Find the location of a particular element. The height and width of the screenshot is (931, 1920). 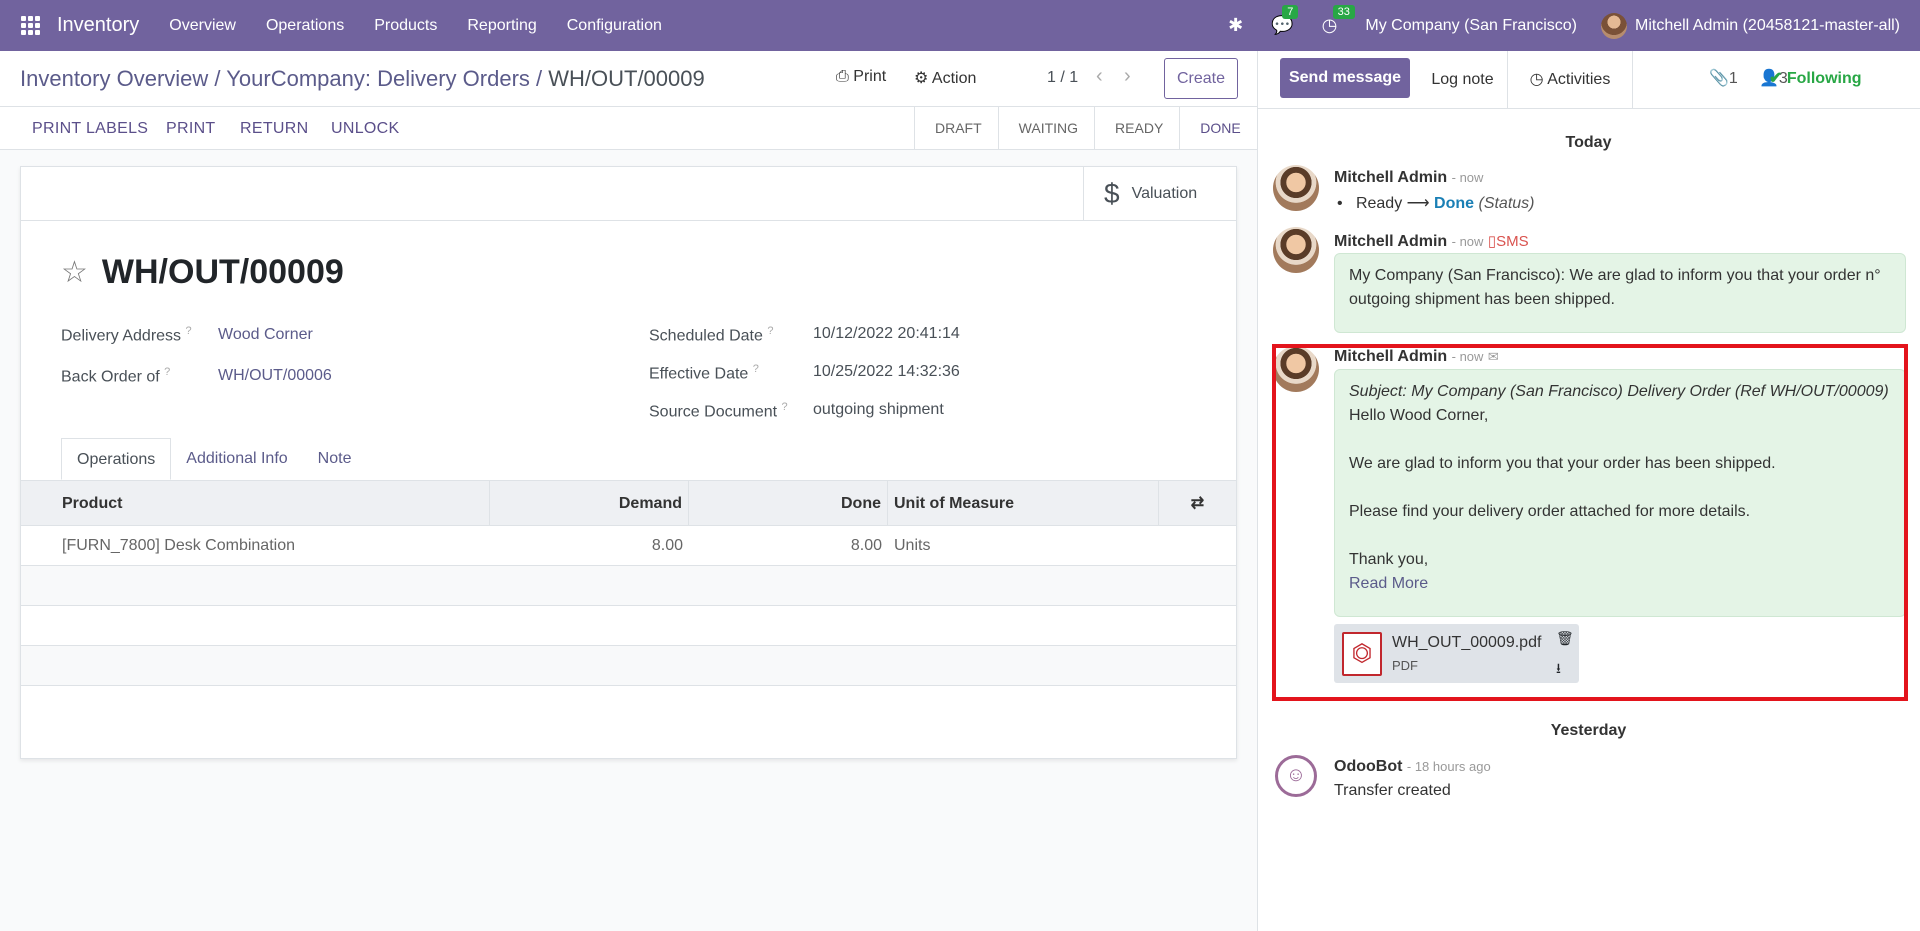

following-label: Following is located at coordinates (1824, 78).